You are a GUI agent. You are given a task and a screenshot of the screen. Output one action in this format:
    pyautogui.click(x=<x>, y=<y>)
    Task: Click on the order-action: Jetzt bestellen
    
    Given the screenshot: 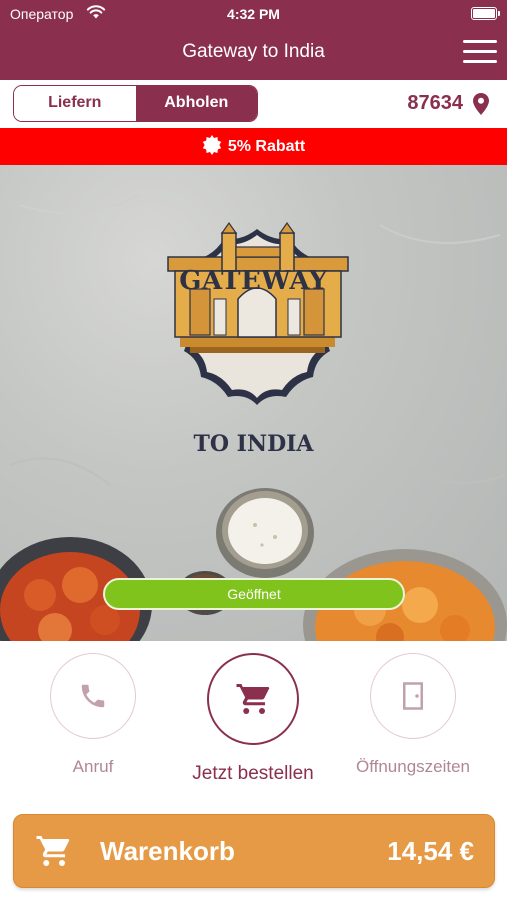 What is the action you would take?
    pyautogui.click(x=253, y=719)
    